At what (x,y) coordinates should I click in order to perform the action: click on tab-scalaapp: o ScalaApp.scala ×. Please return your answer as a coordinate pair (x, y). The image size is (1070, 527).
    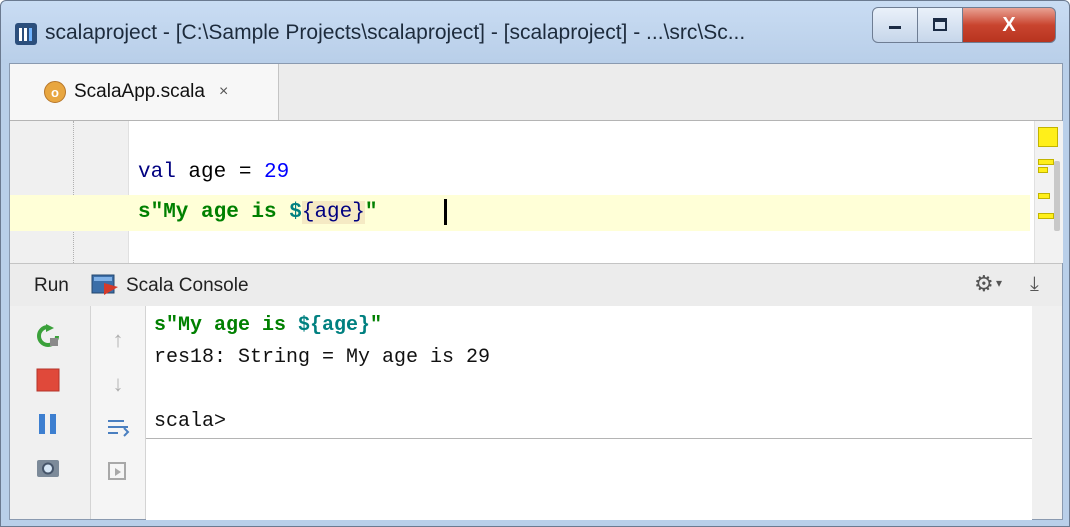
    Looking at the image, I should click on (144, 92).